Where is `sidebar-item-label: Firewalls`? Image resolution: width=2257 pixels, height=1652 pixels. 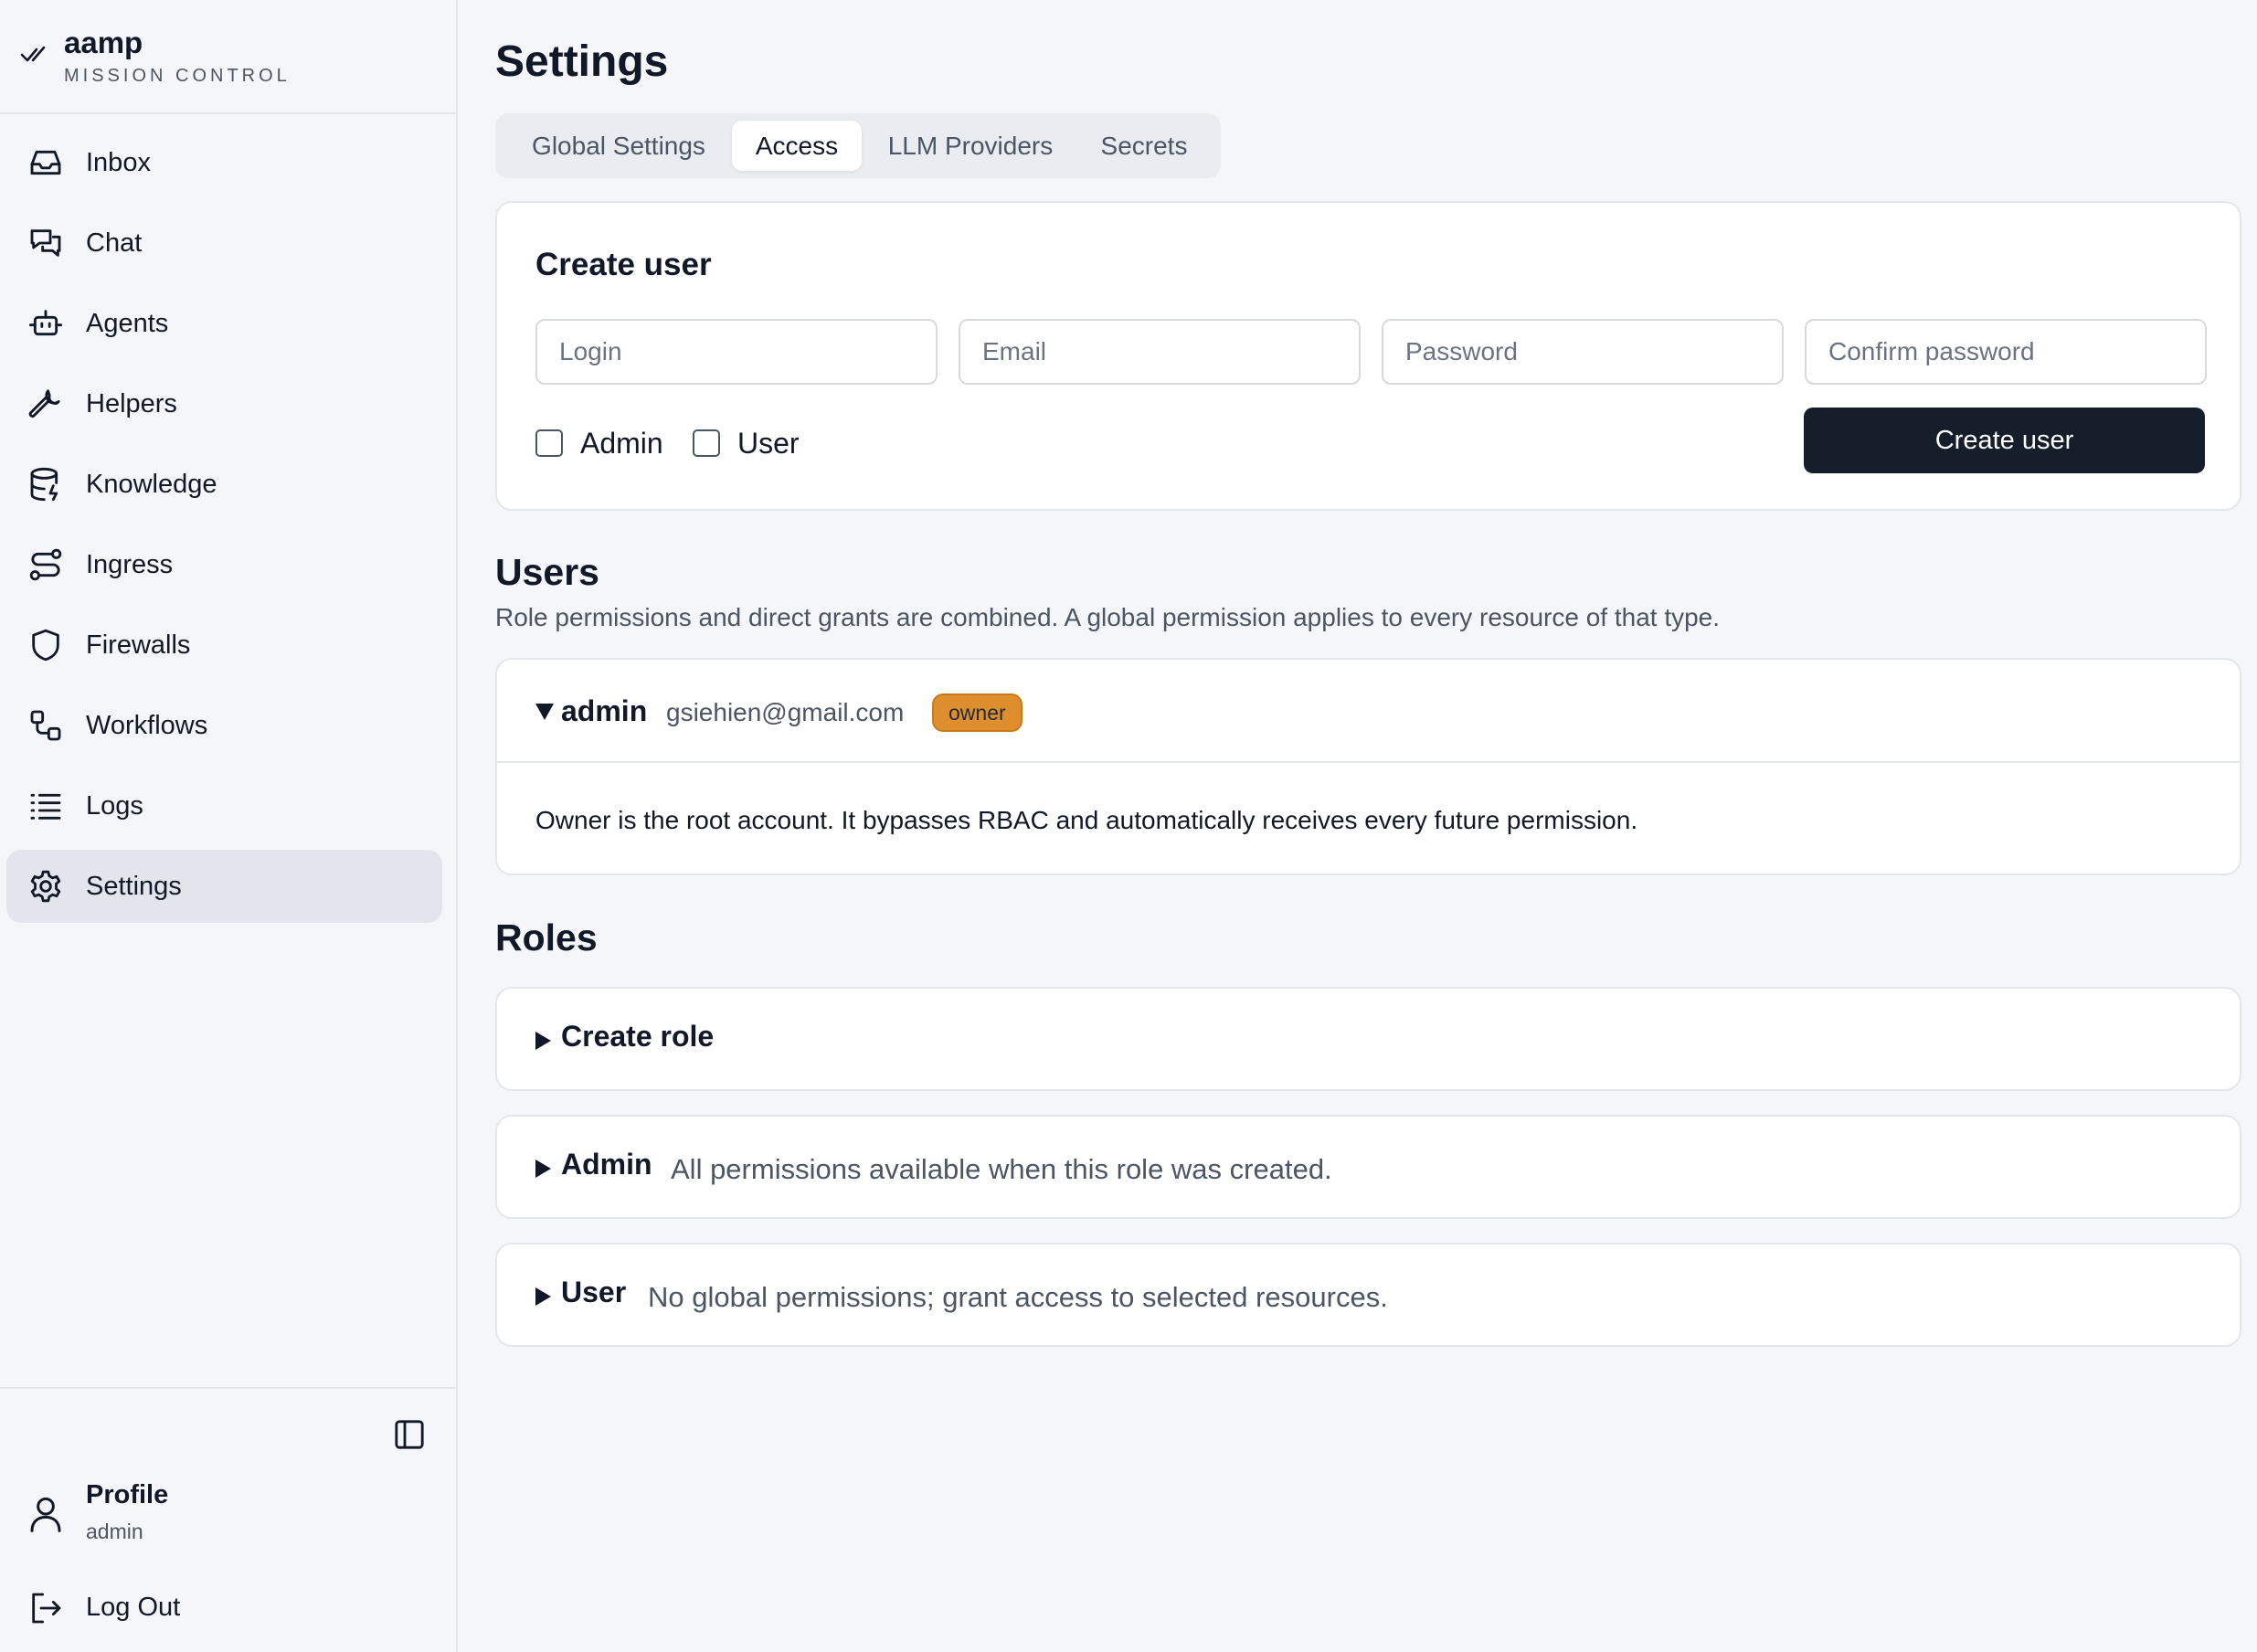 sidebar-item-label: Firewalls is located at coordinates (138, 645).